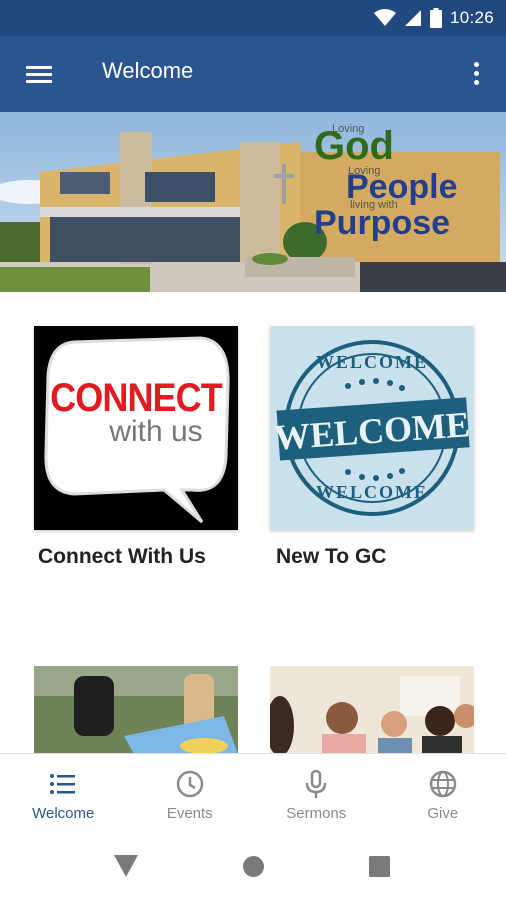  I want to click on hero-line3-big: Purpose, so click(382, 223).